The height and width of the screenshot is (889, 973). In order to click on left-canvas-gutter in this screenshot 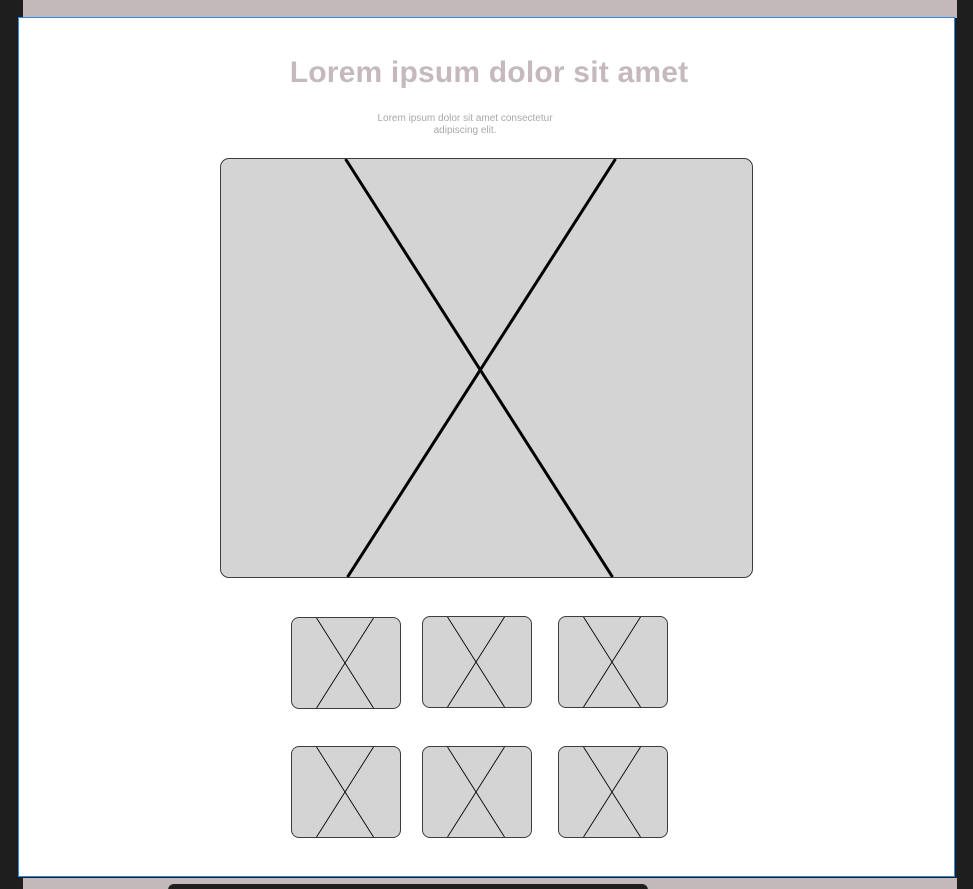, I will do `click(9, 444)`.